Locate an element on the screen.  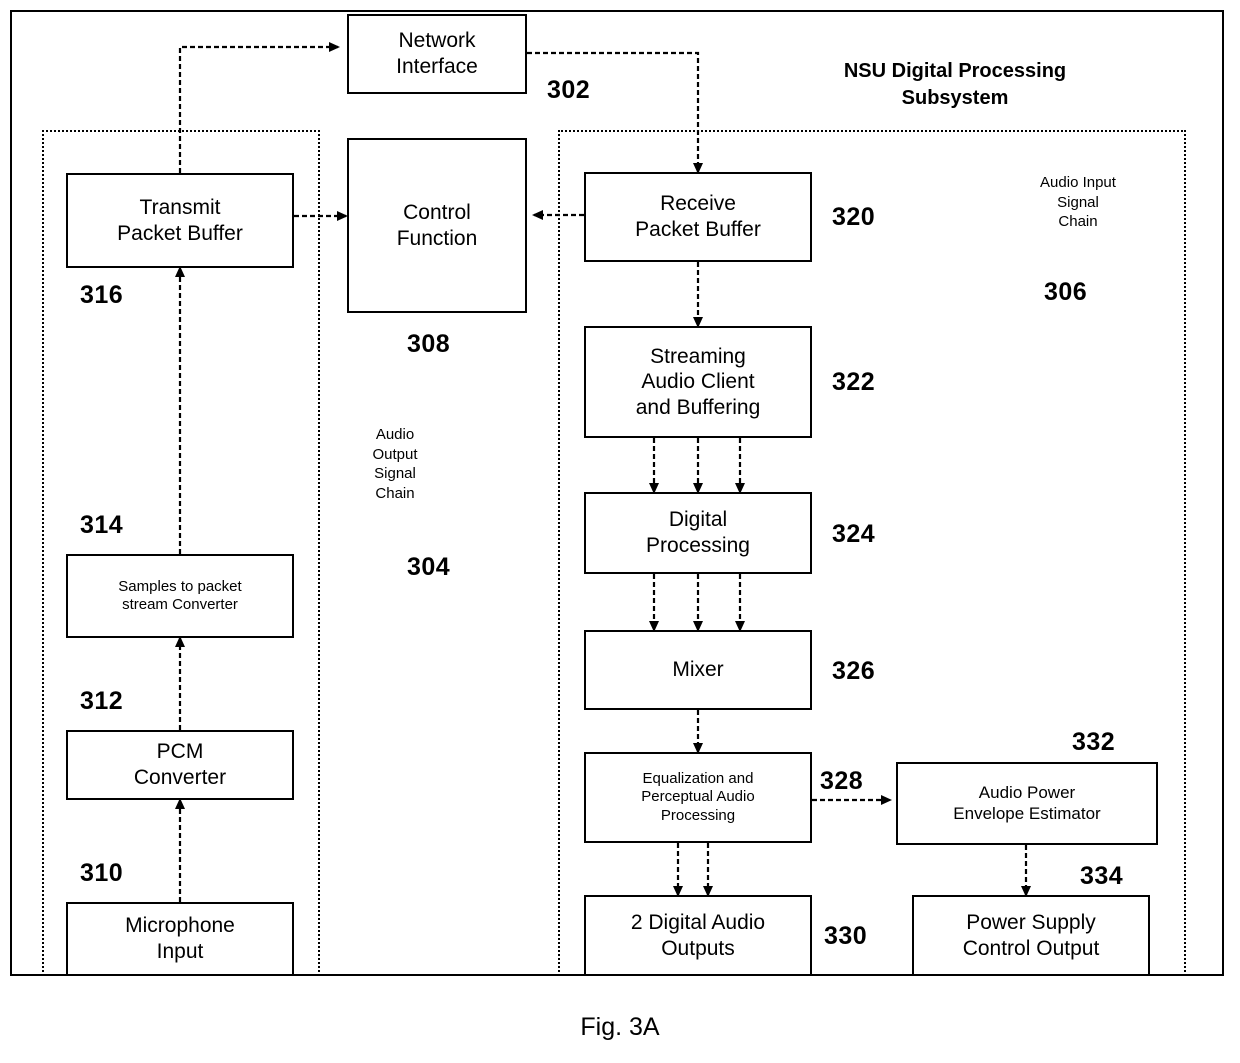
subsystem-title: NSU Digital Processing Subsystem is located at coordinates (955, 84).